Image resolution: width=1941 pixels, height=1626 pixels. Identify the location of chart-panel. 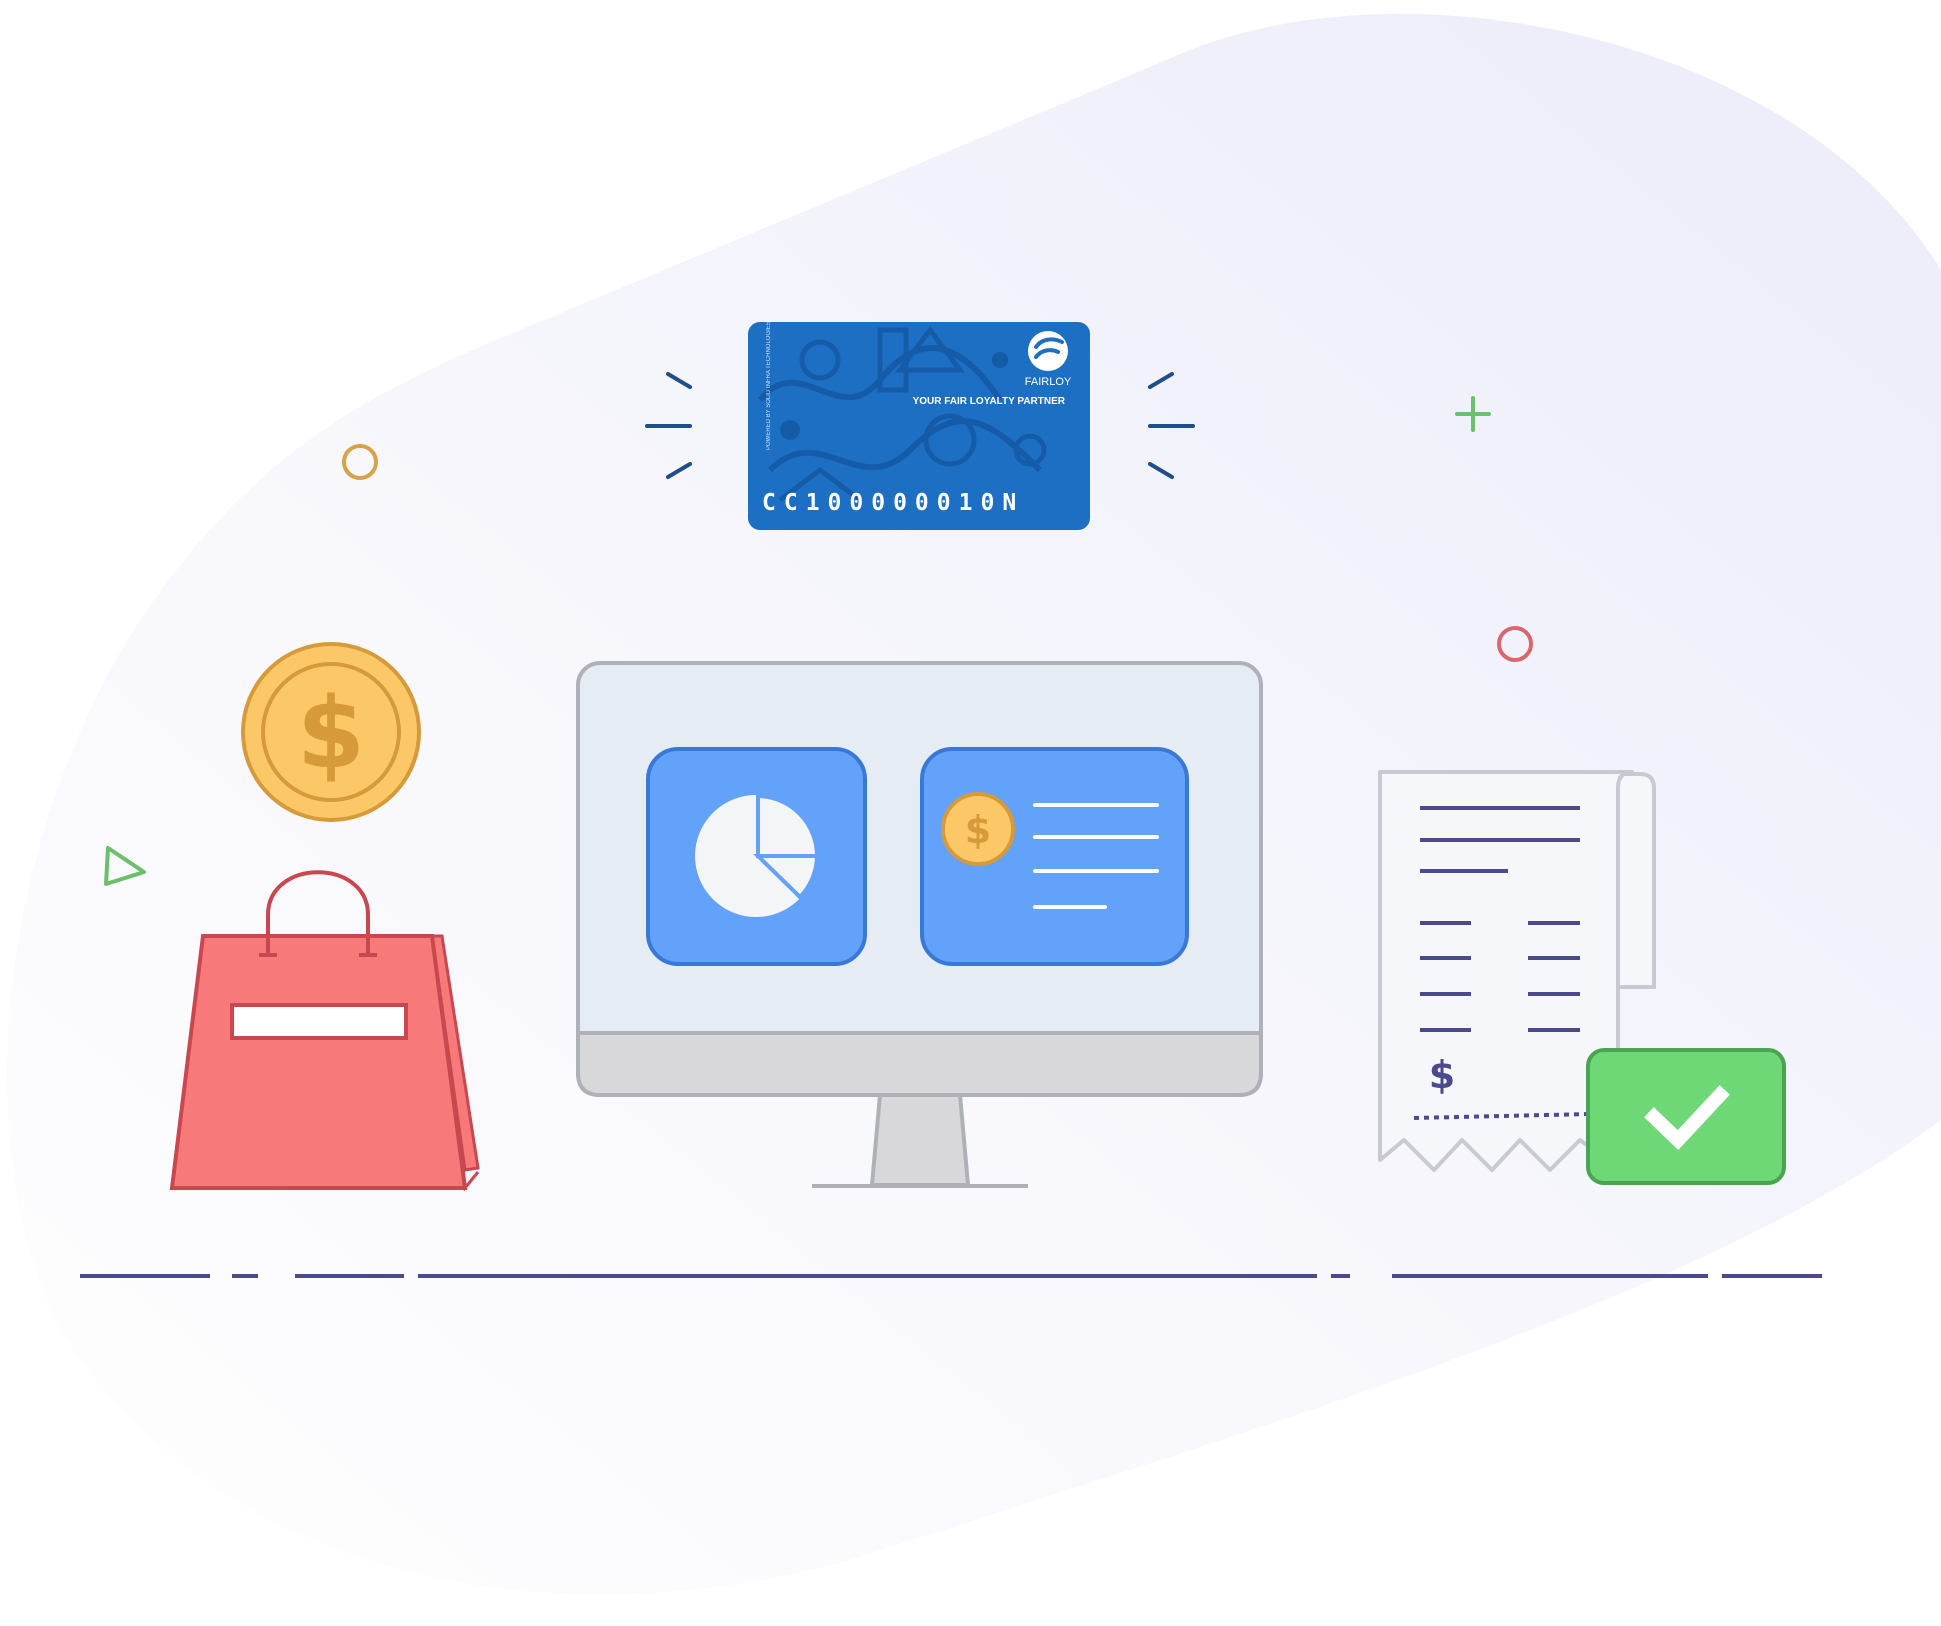
(756, 856).